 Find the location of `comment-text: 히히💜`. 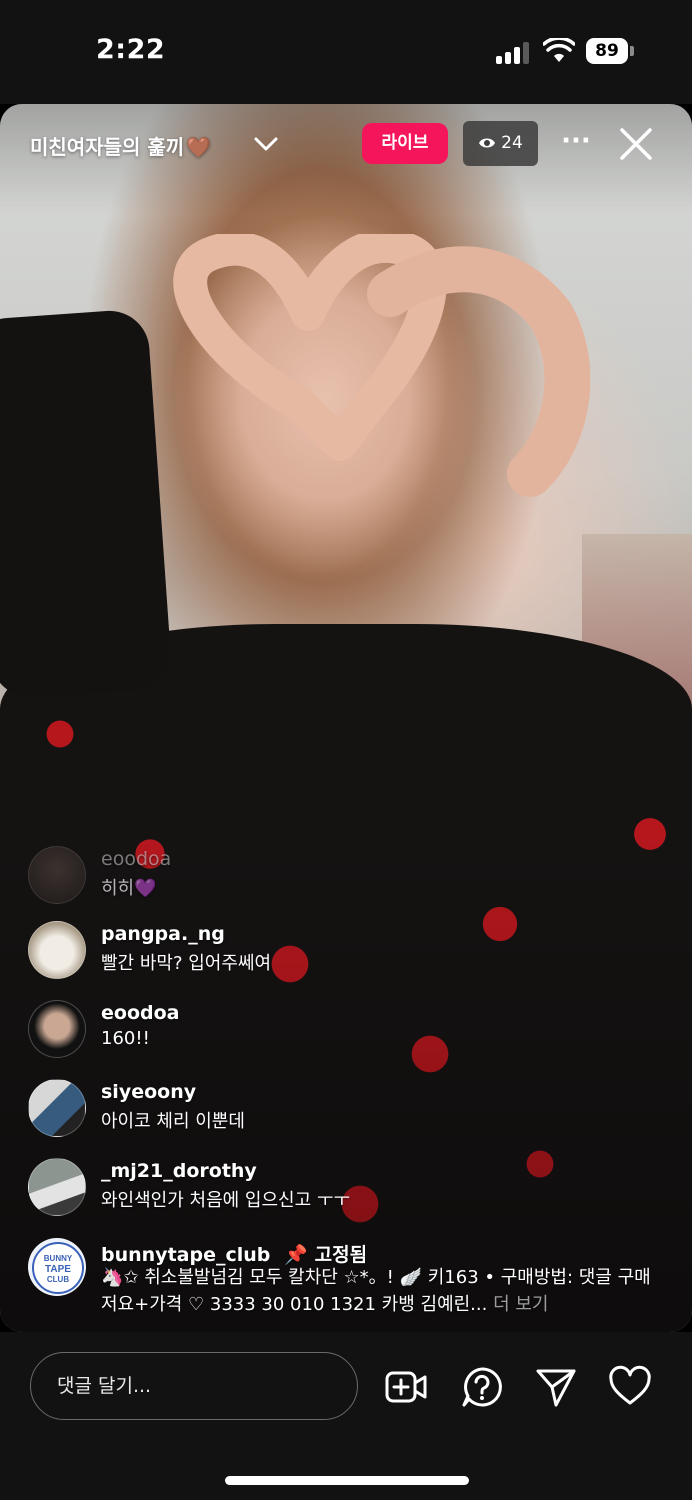

comment-text: 히히💜 is located at coordinates (129, 888).